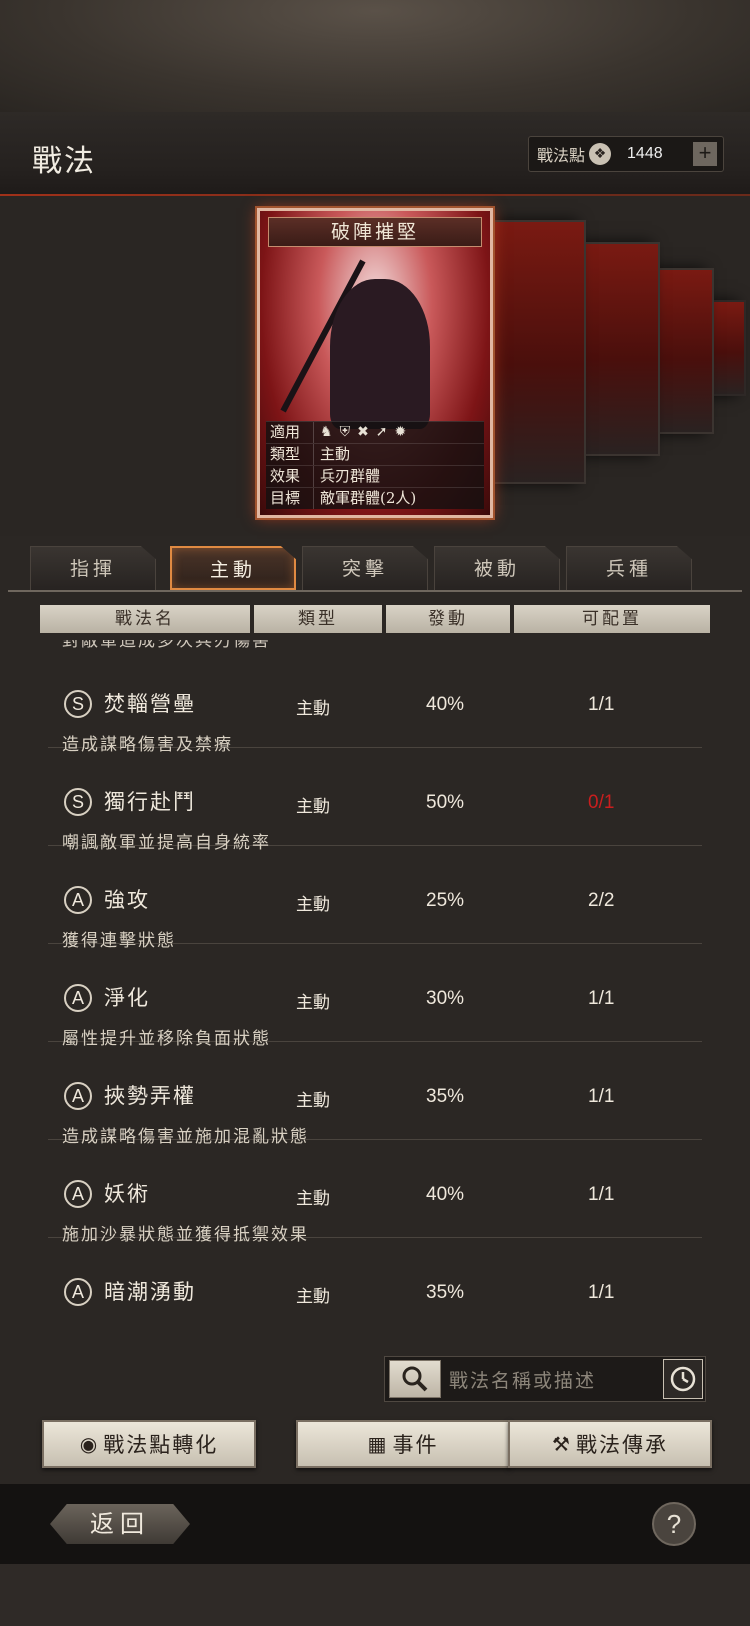 This screenshot has width=750, height=1626. I want to click on help-button: ?, so click(674, 1524).